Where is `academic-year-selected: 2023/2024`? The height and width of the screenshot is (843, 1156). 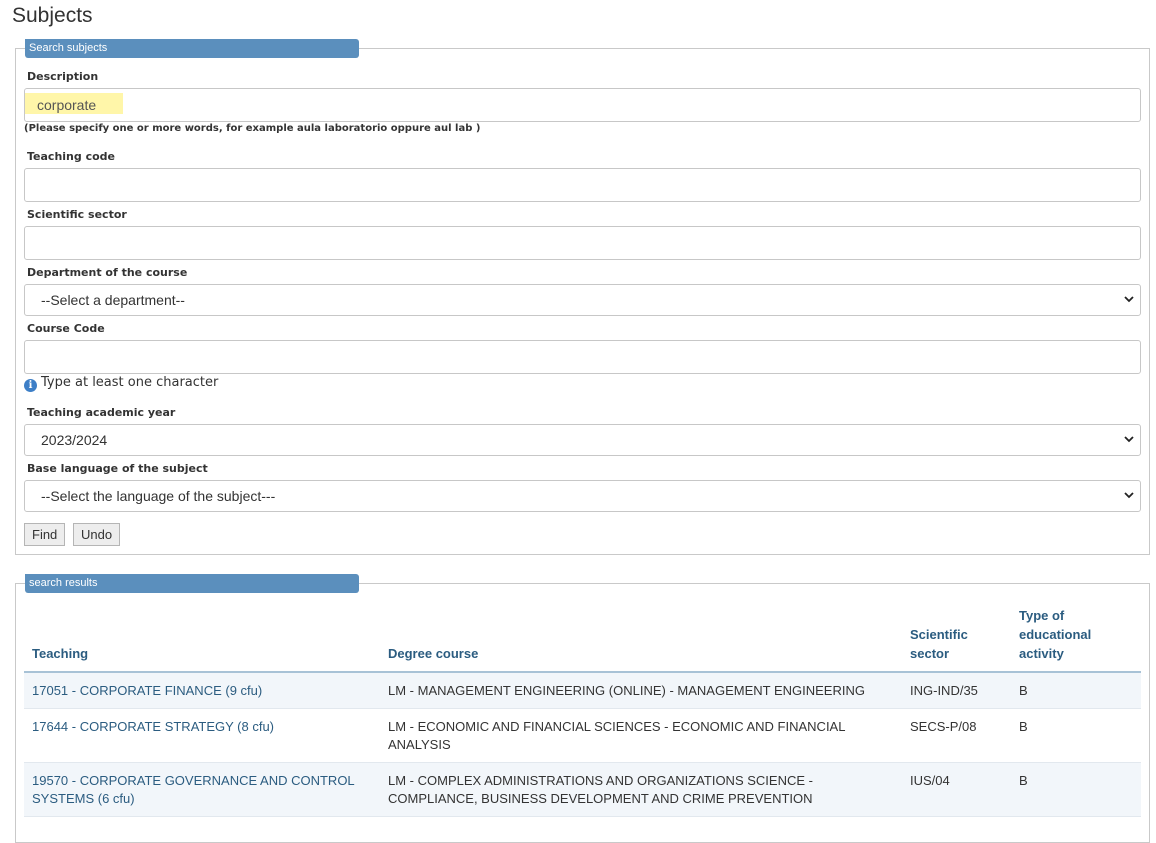
academic-year-selected: 2023/2024 is located at coordinates (74, 440).